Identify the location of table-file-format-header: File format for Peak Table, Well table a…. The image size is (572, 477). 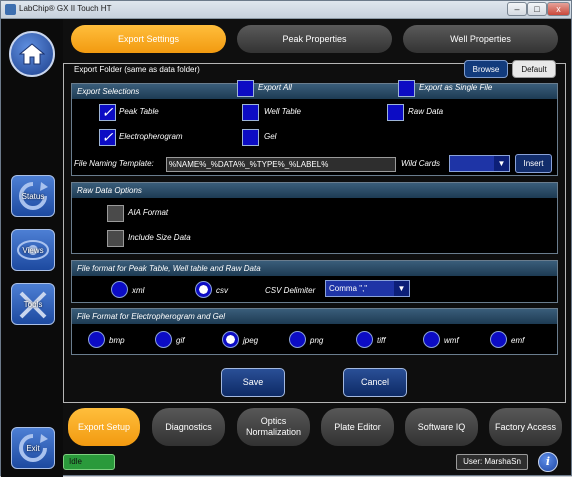
(314, 268).